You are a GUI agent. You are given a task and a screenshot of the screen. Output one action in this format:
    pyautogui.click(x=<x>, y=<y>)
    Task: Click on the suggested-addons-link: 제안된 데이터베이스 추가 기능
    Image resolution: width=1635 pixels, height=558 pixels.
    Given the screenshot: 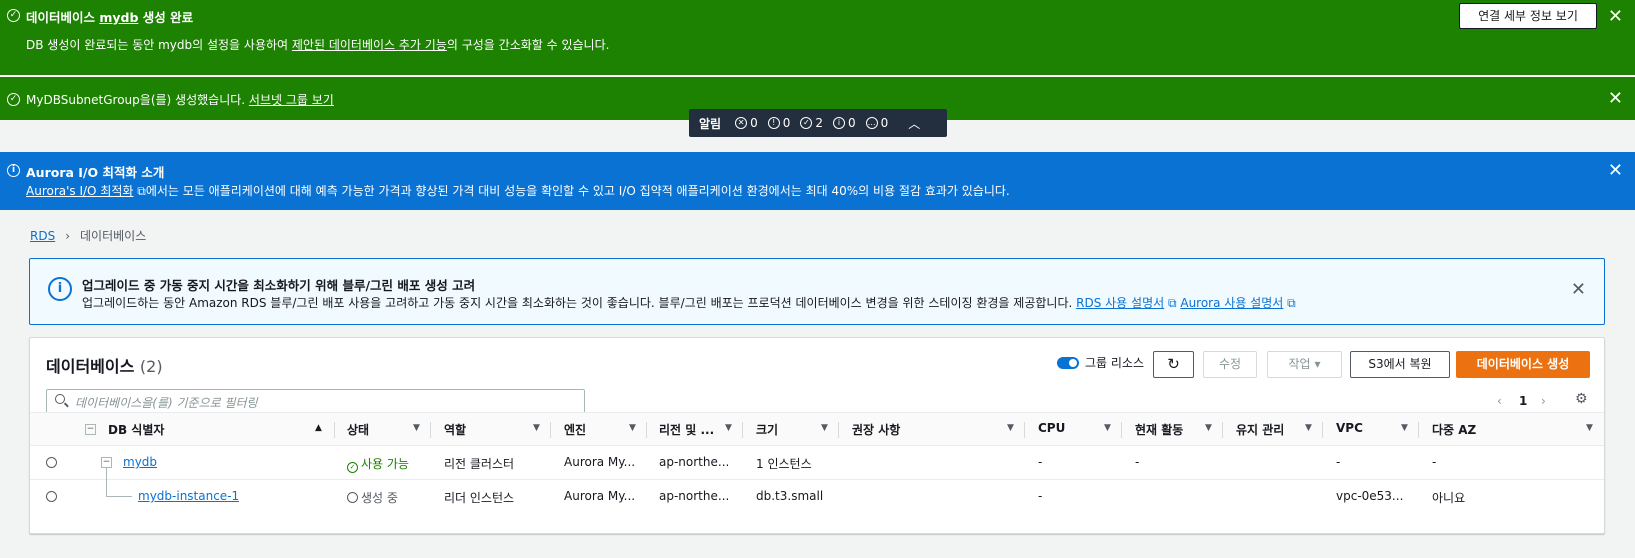 What is the action you would take?
    pyautogui.click(x=369, y=45)
    